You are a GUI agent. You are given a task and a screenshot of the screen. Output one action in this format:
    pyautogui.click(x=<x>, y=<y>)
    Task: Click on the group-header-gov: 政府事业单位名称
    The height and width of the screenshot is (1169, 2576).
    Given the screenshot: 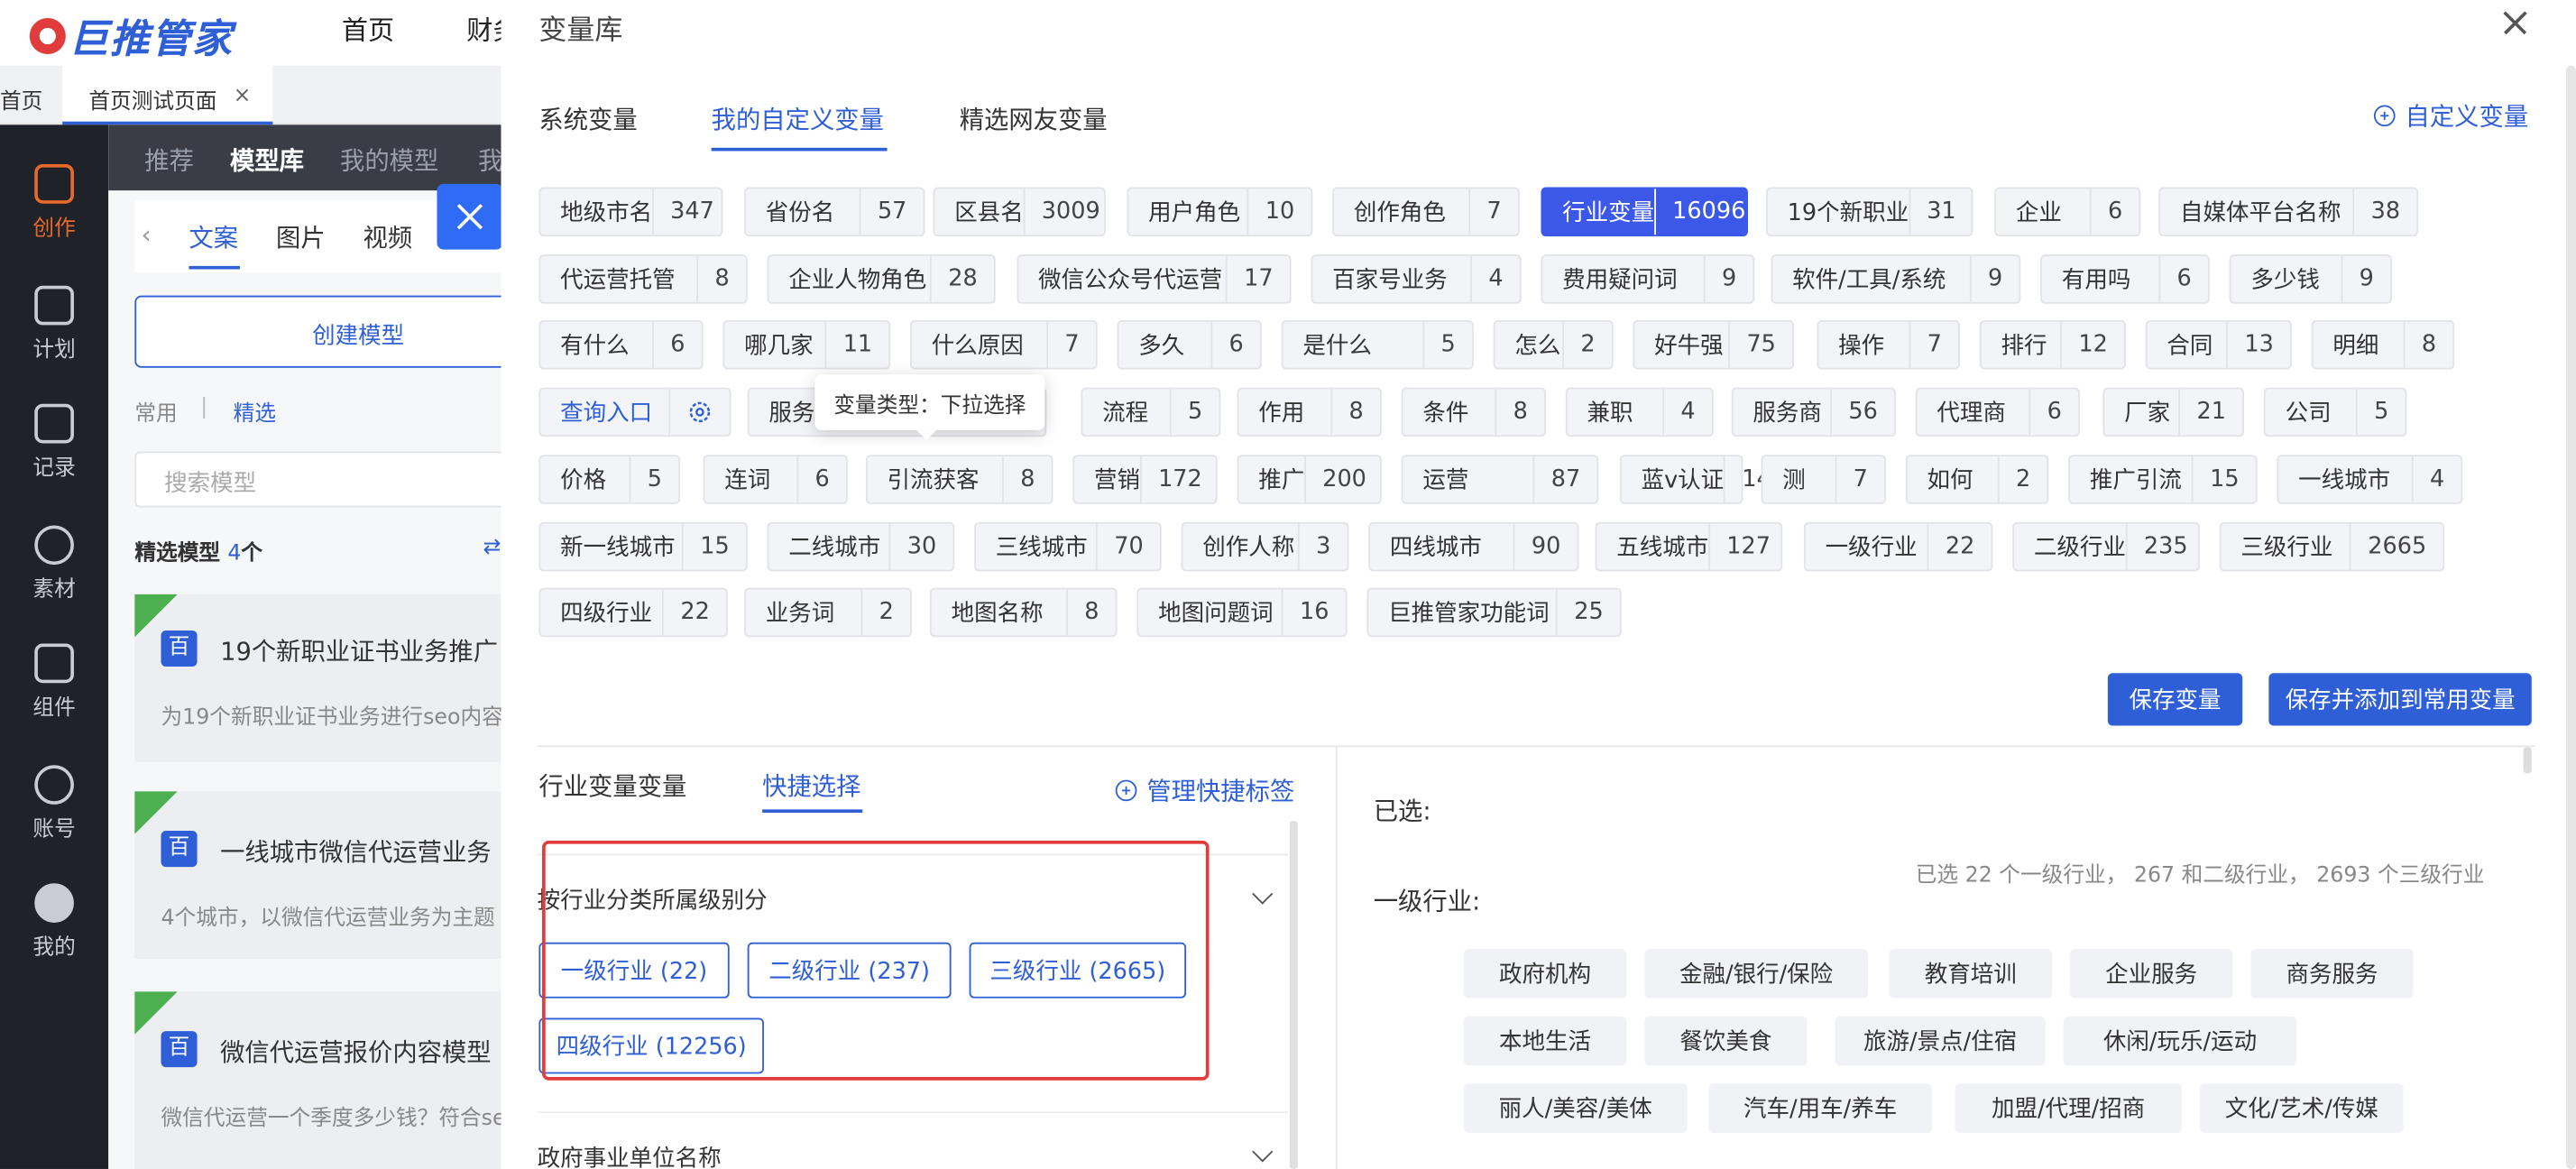 What is the action you would take?
    pyautogui.click(x=630, y=1154)
    